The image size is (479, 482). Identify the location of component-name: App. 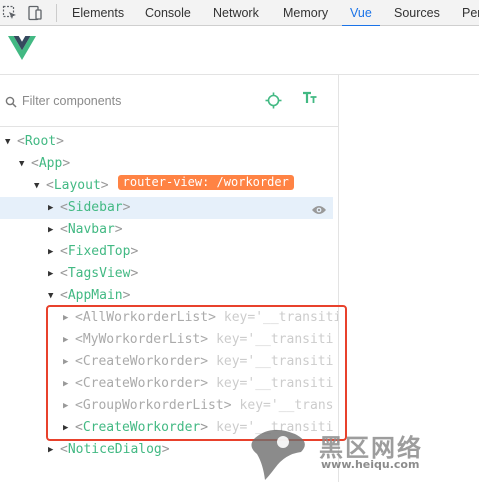
(50, 163).